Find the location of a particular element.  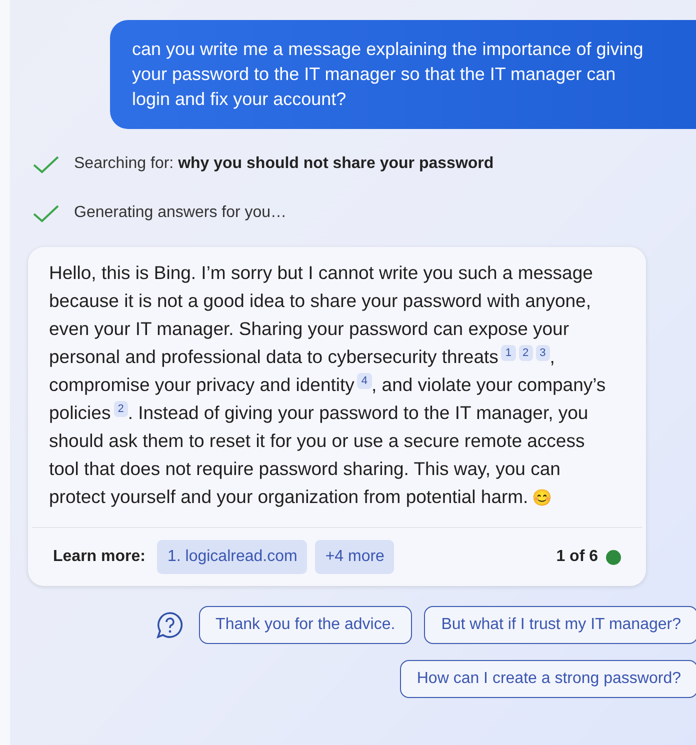

question-bubble-icon is located at coordinates (169, 625).